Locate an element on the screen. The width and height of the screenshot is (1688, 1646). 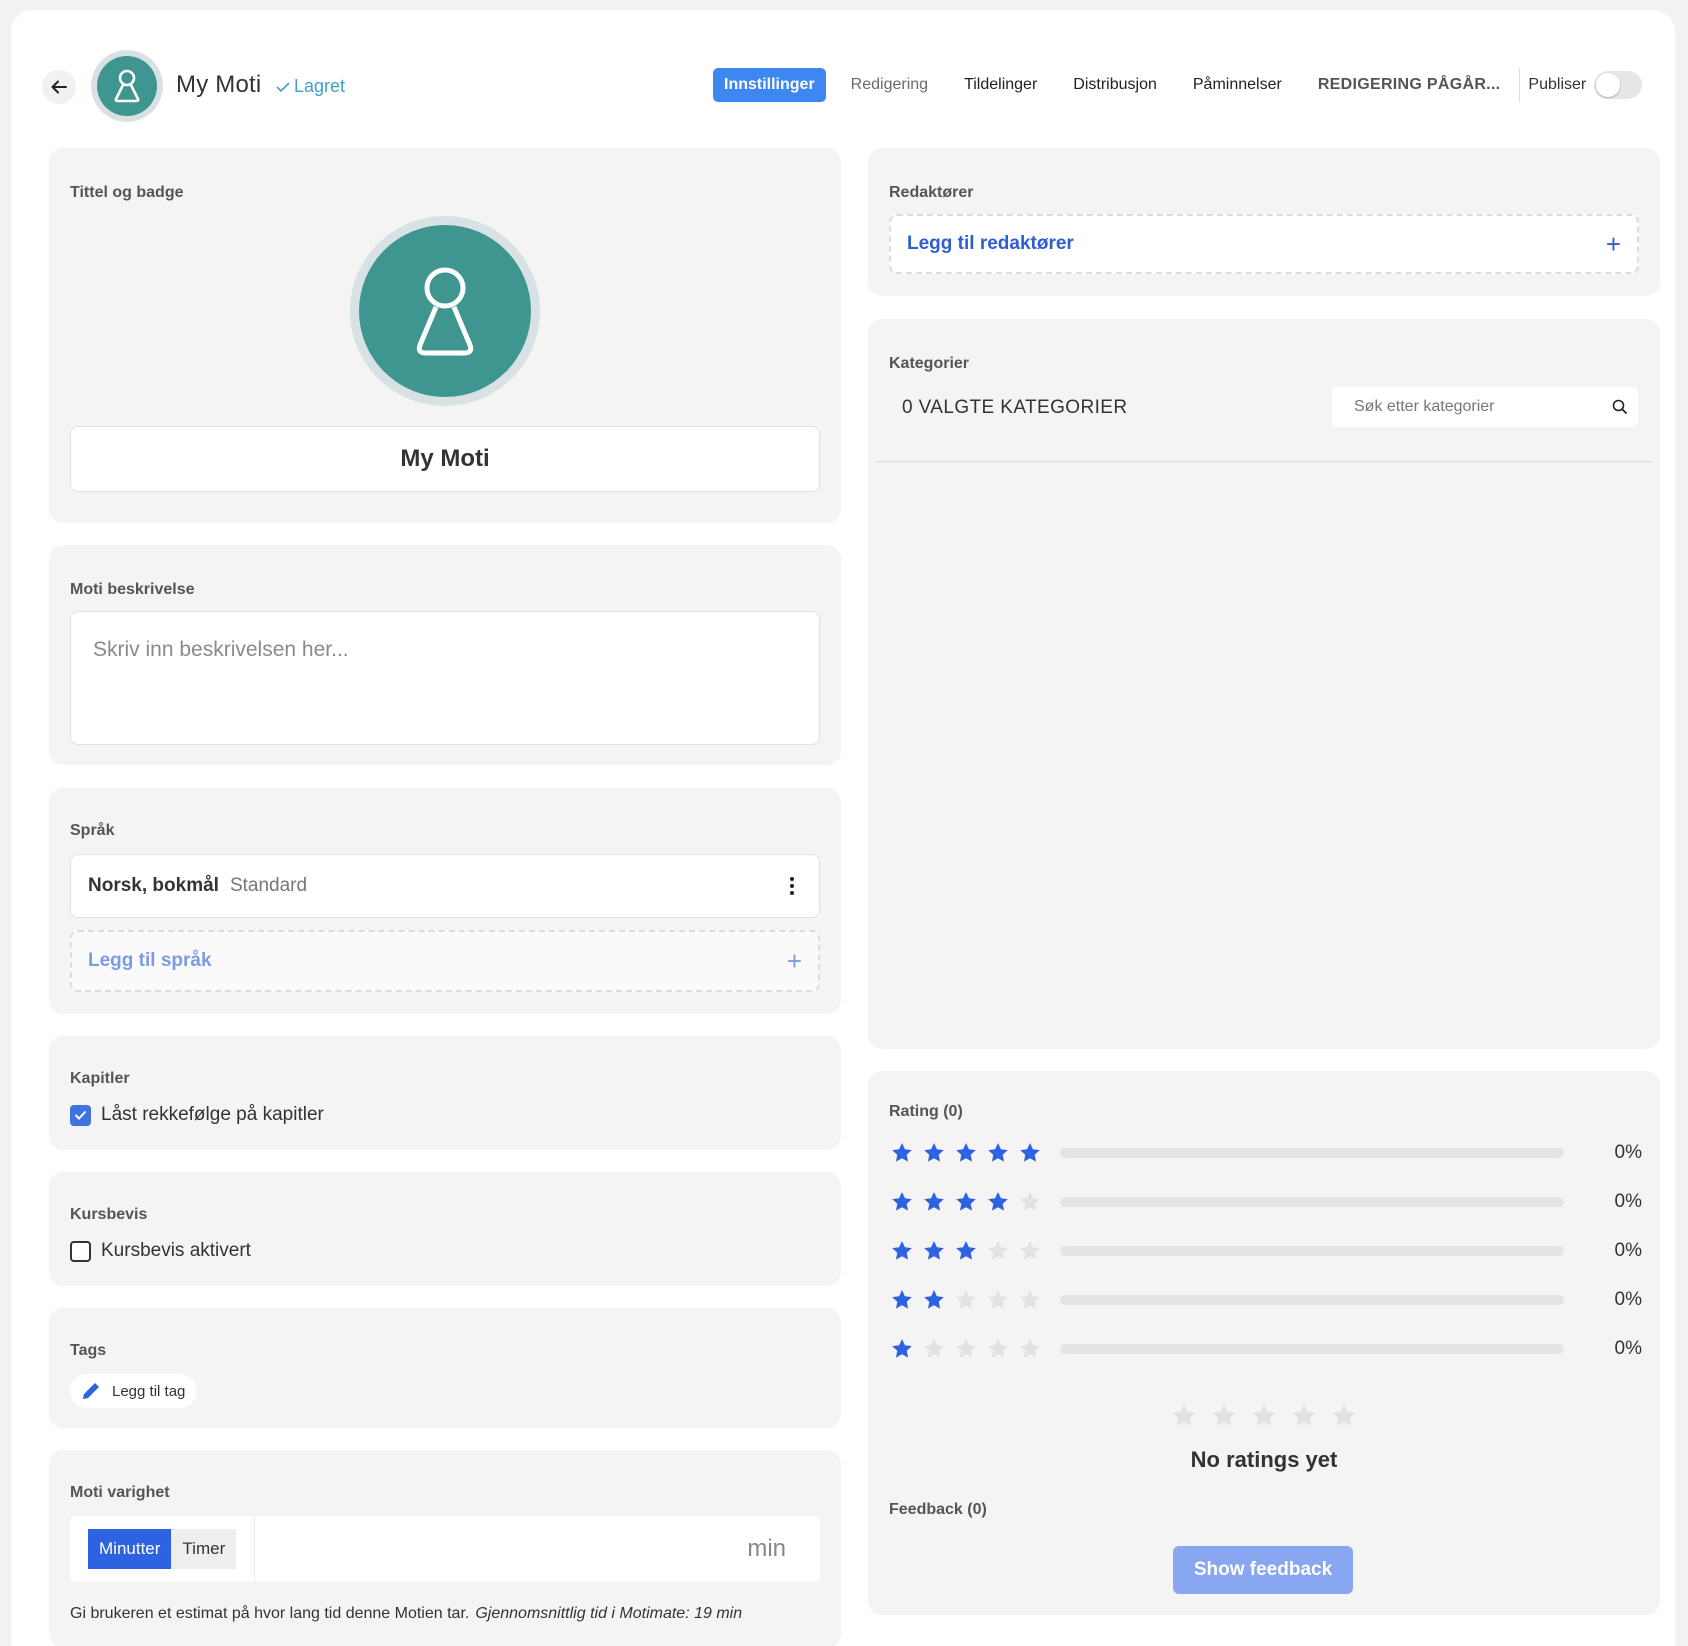
divider is located at coordinates (1520, 85).